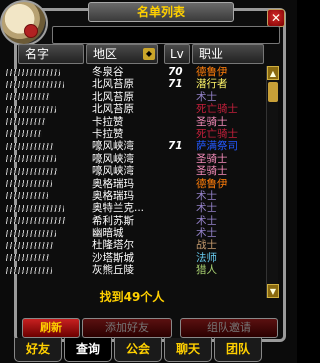 This screenshot has height=363, width=320. I want to click on list-row: 北风苔原 71 潜行者, so click(132, 84).